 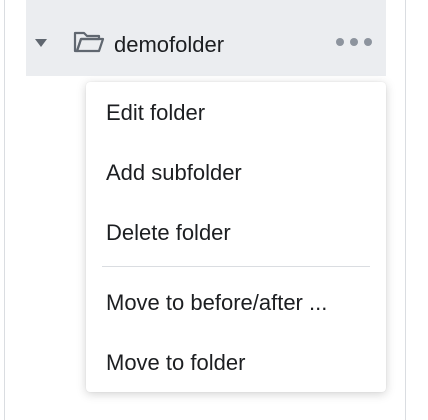 What do you see at coordinates (89, 42) in the screenshot?
I see `folder-open-icon` at bounding box center [89, 42].